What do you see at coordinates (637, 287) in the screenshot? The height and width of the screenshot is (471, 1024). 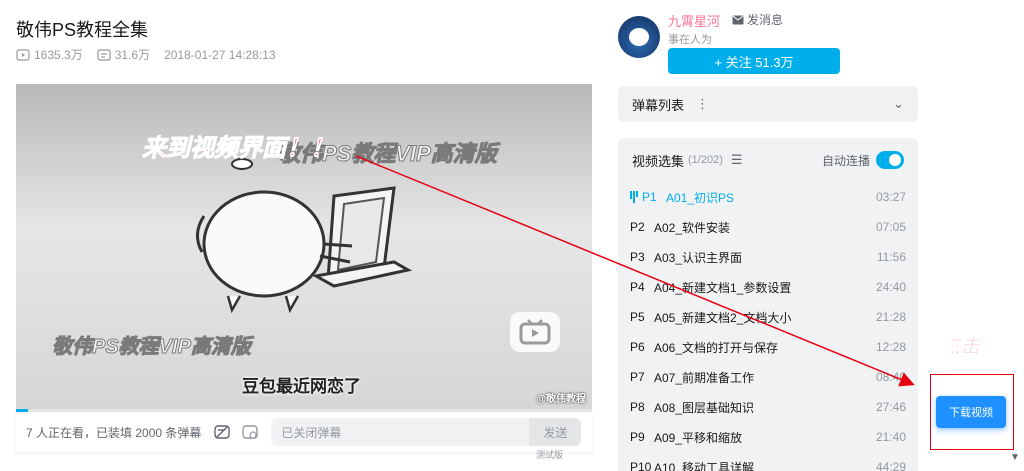 I see `playlist-item-part: P4` at bounding box center [637, 287].